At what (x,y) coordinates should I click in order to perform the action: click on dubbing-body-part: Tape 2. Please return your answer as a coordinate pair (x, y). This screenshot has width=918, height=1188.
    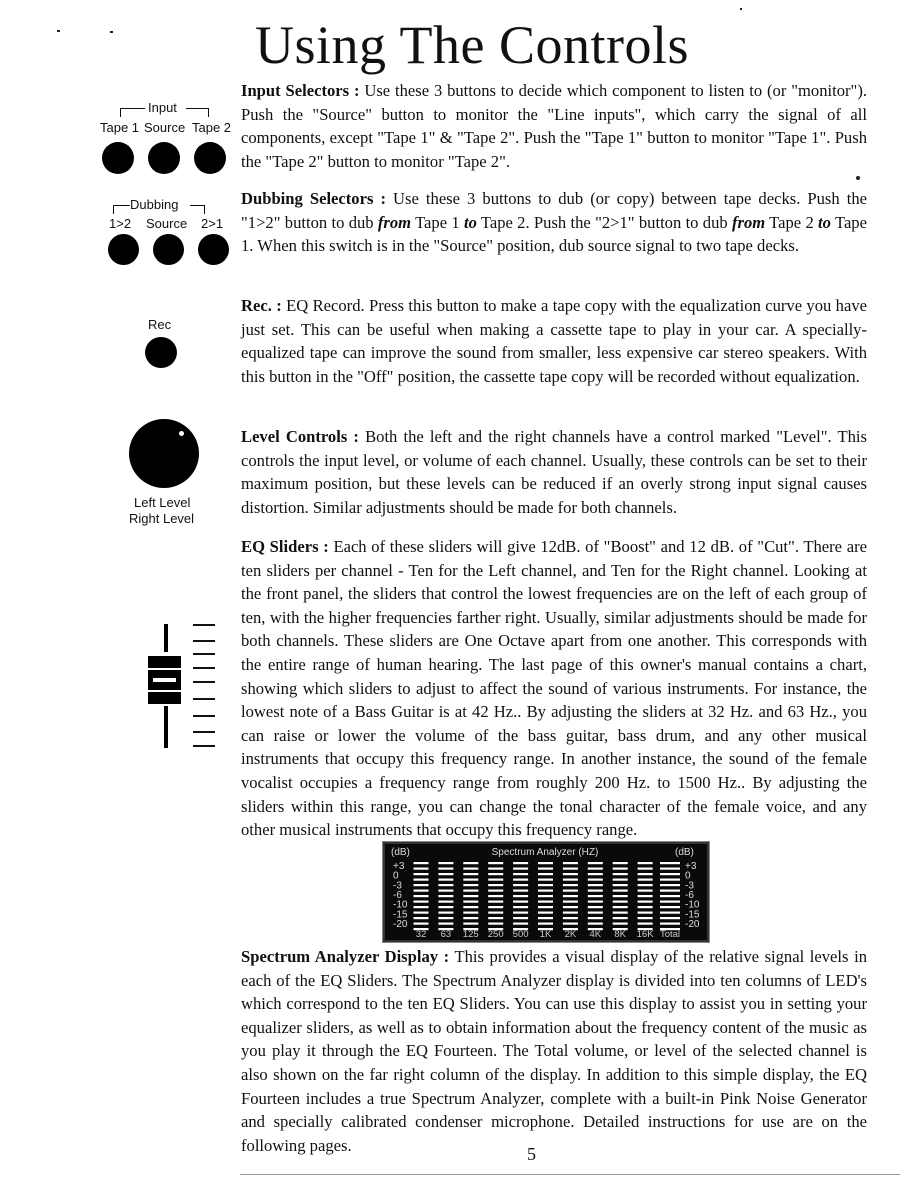
    Looking at the image, I should click on (792, 222).